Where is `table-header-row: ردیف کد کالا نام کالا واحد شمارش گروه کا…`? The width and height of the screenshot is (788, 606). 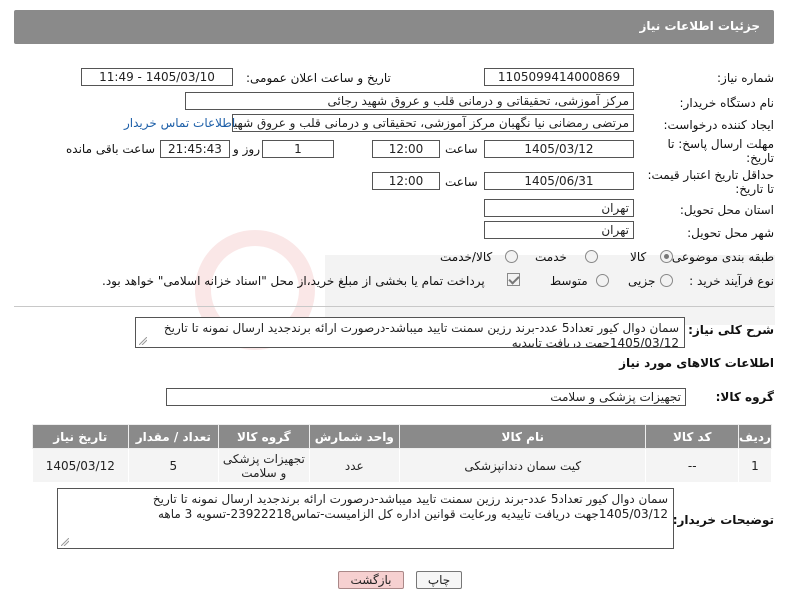 table-header-row: ردیف کد کالا نام کالا واحد شمارش گروه کا… is located at coordinates (402, 436).